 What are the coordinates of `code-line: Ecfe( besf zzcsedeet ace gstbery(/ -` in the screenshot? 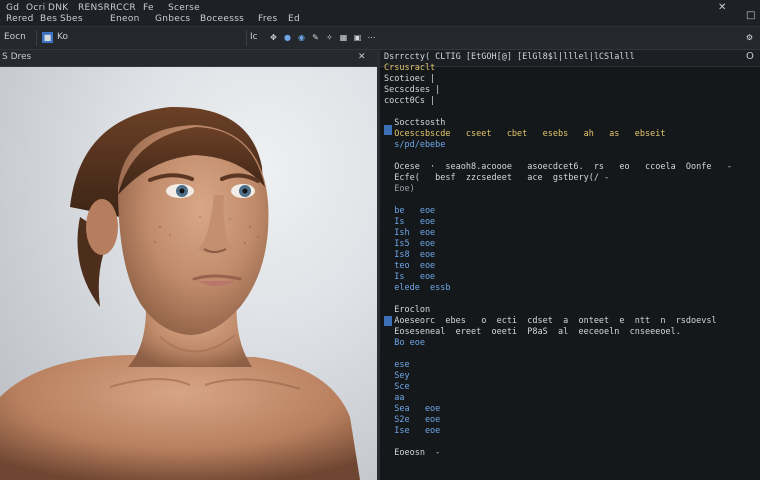 It's located at (496, 178).